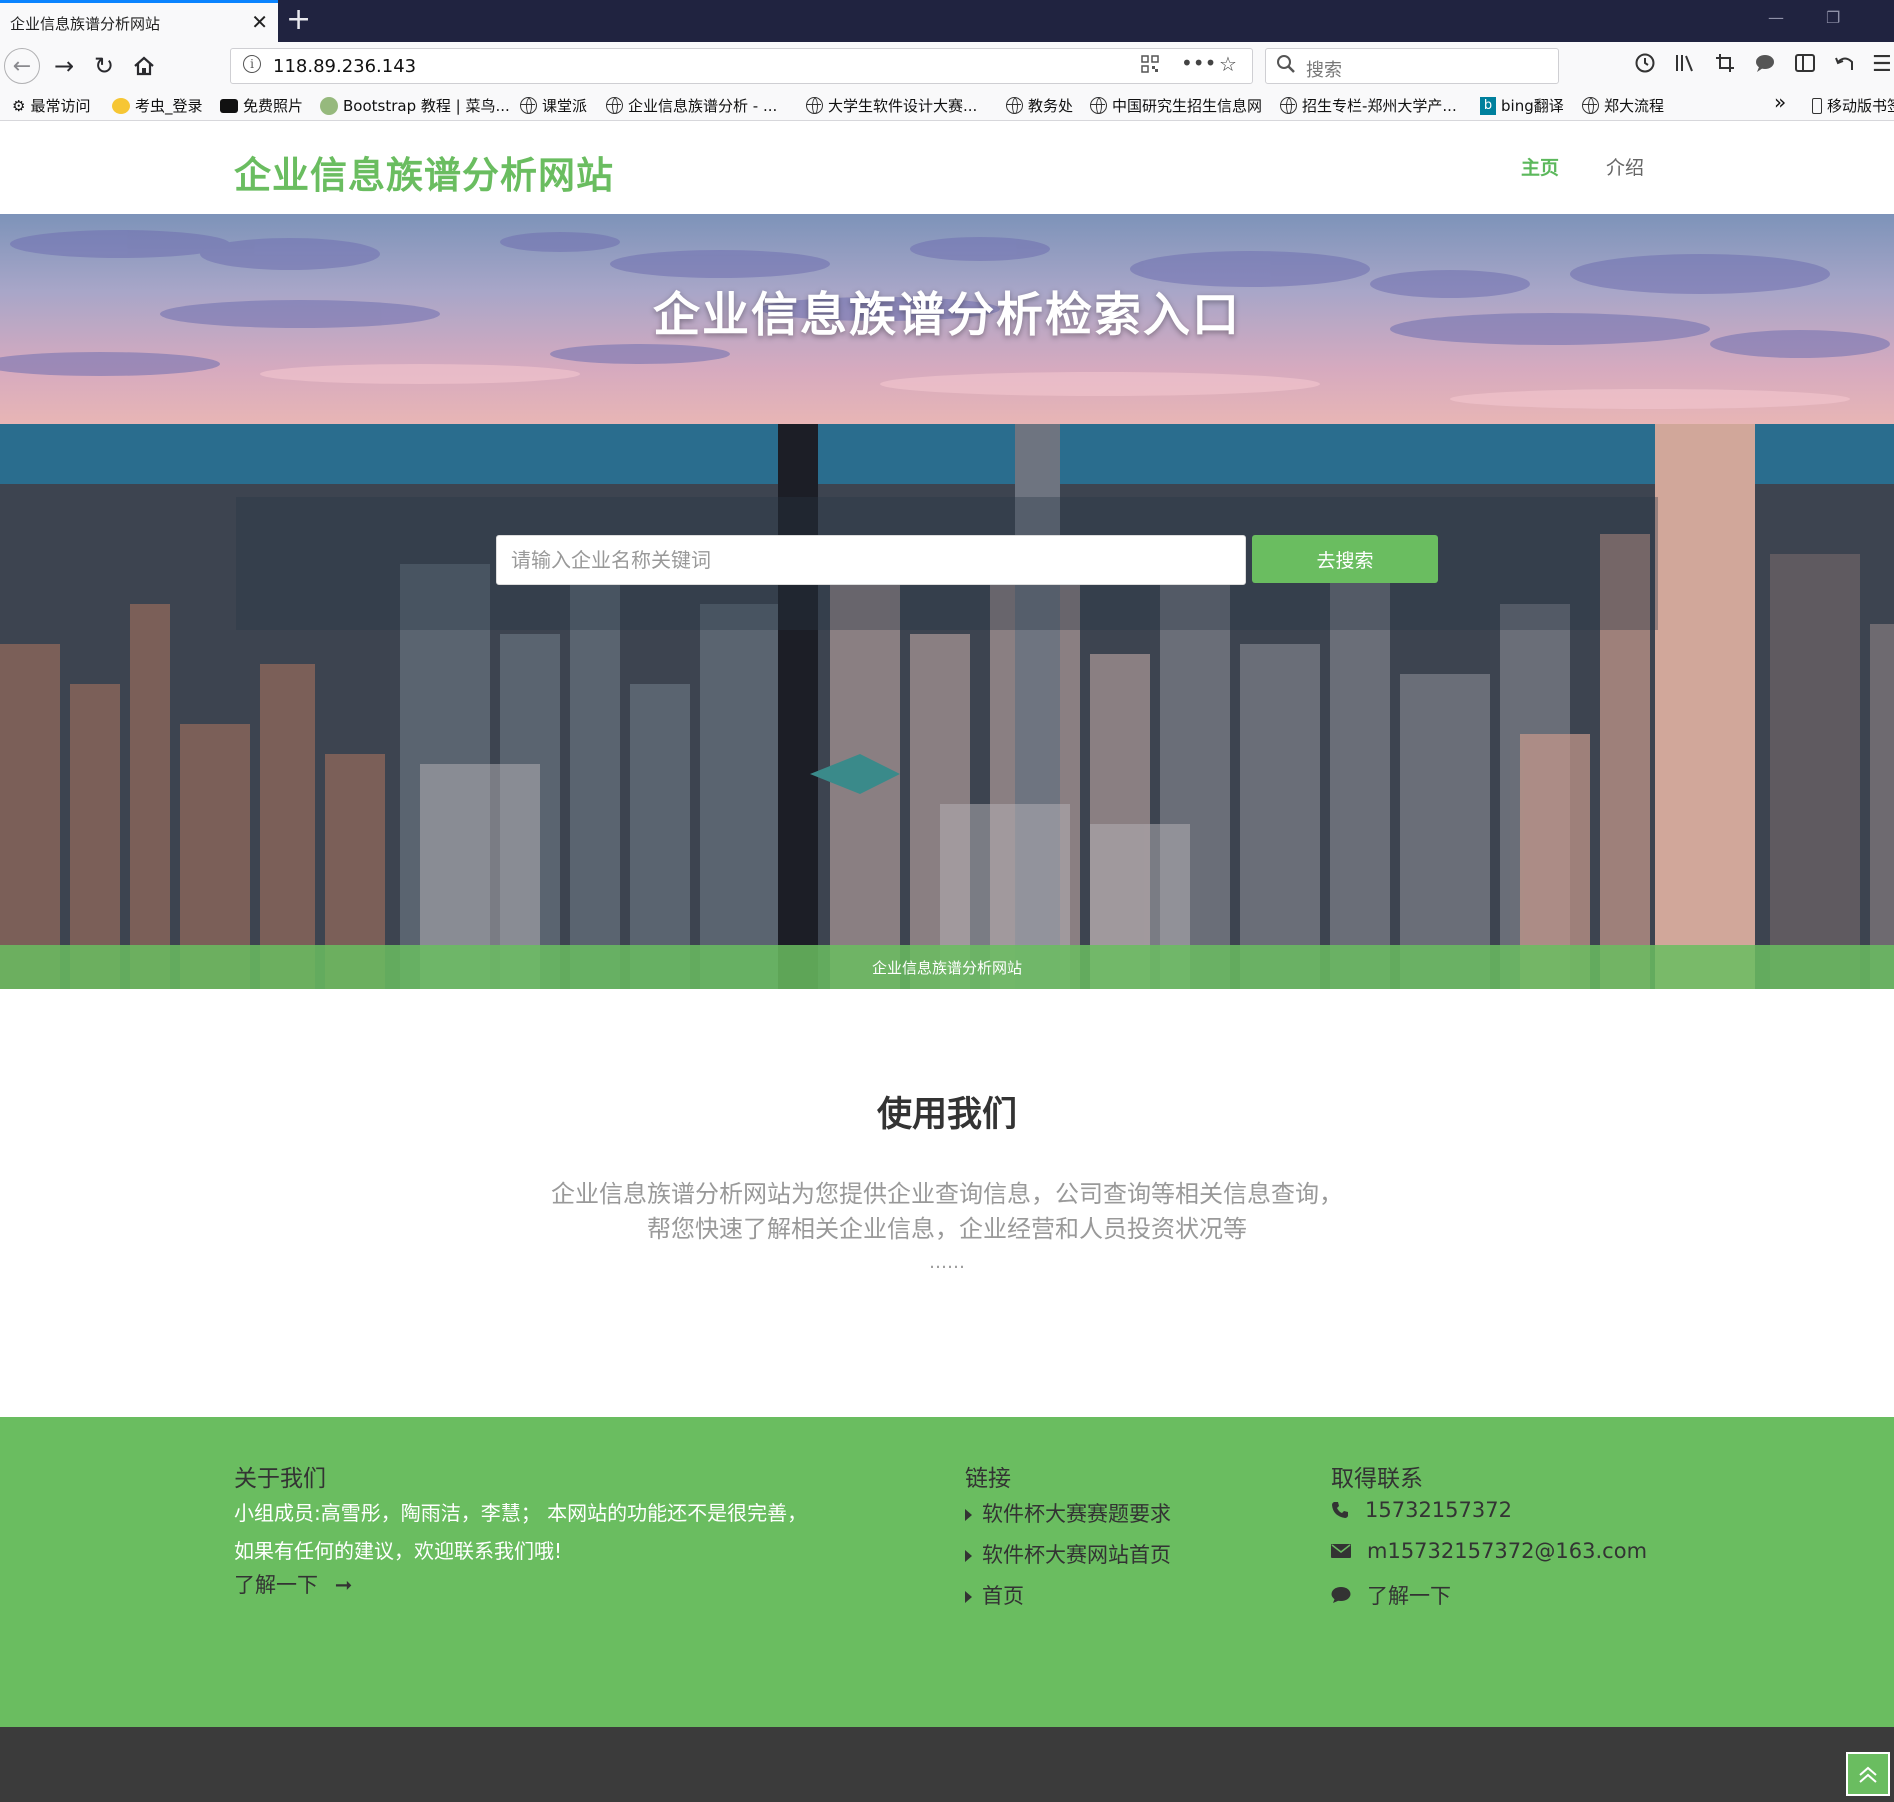 The image size is (1894, 1802). I want to click on hero-caption: 企业信息族谱分析网站, so click(946, 968).